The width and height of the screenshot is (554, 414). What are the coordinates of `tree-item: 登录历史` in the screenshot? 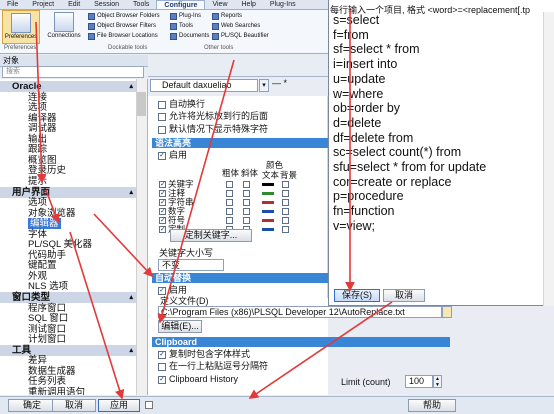 It's located at (68, 170).